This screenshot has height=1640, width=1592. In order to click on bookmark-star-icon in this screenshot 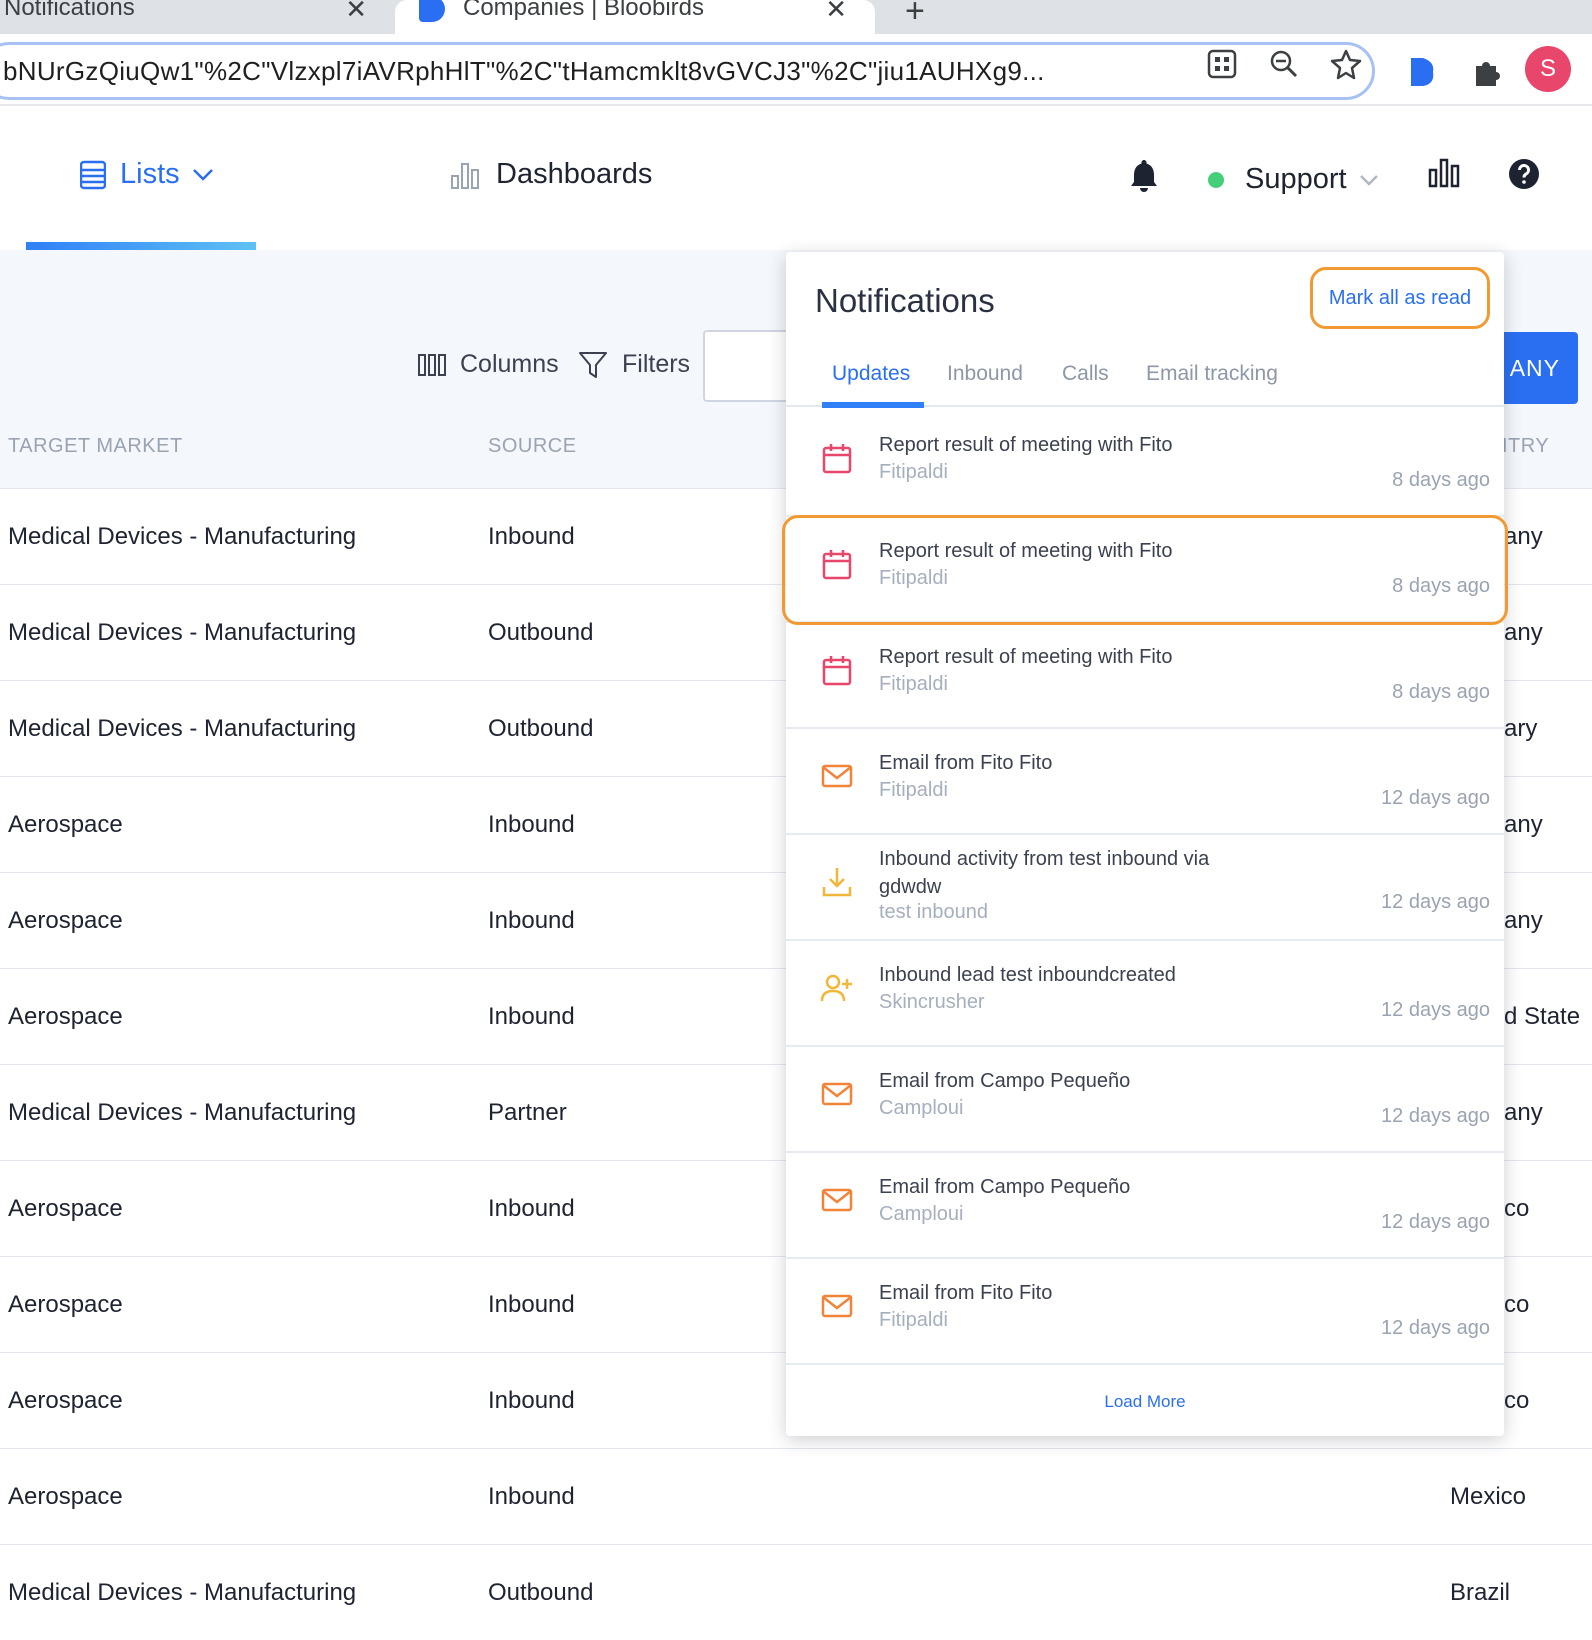, I will do `click(1346, 64)`.